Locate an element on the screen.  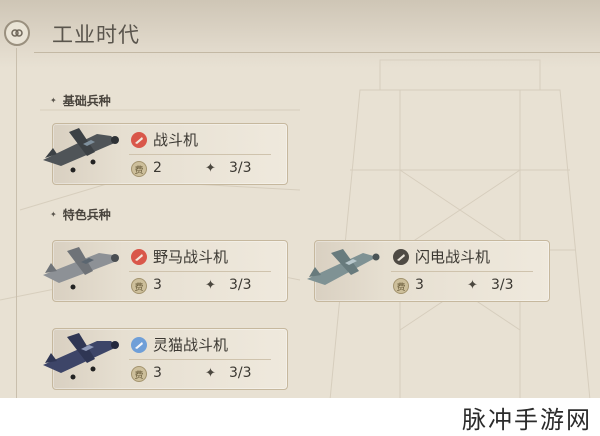
unit-card-wildcat: 灵猫战斗机 费 3 ✦ 3/3 is located at coordinates (165, 359).